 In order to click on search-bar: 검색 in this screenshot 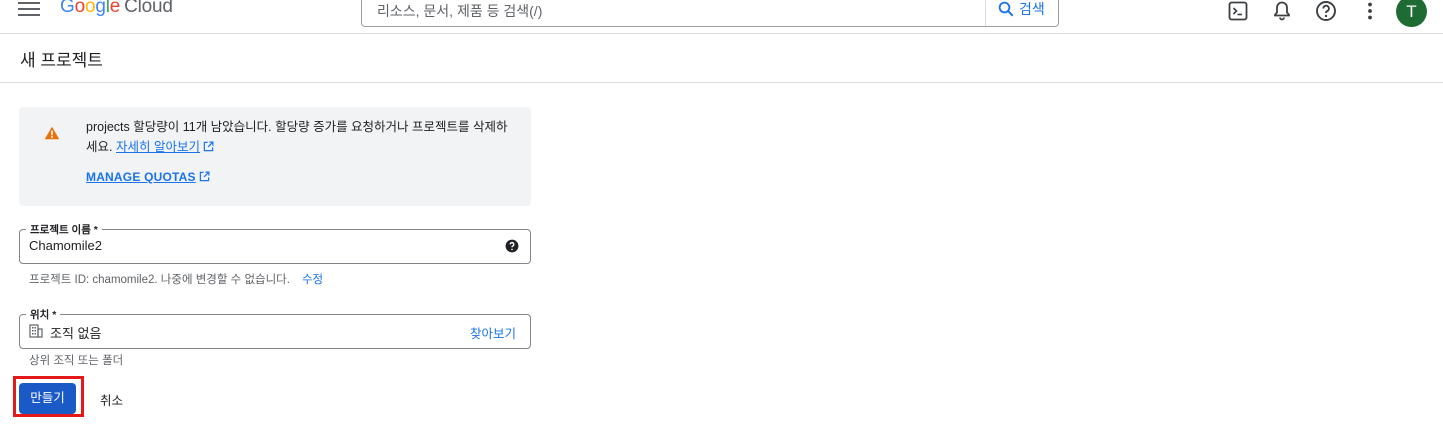, I will do `click(710, 13)`.